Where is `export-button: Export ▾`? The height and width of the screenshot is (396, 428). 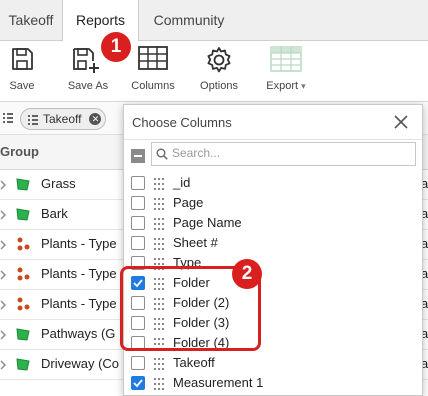
export-button: Export ▾ is located at coordinates (286, 71).